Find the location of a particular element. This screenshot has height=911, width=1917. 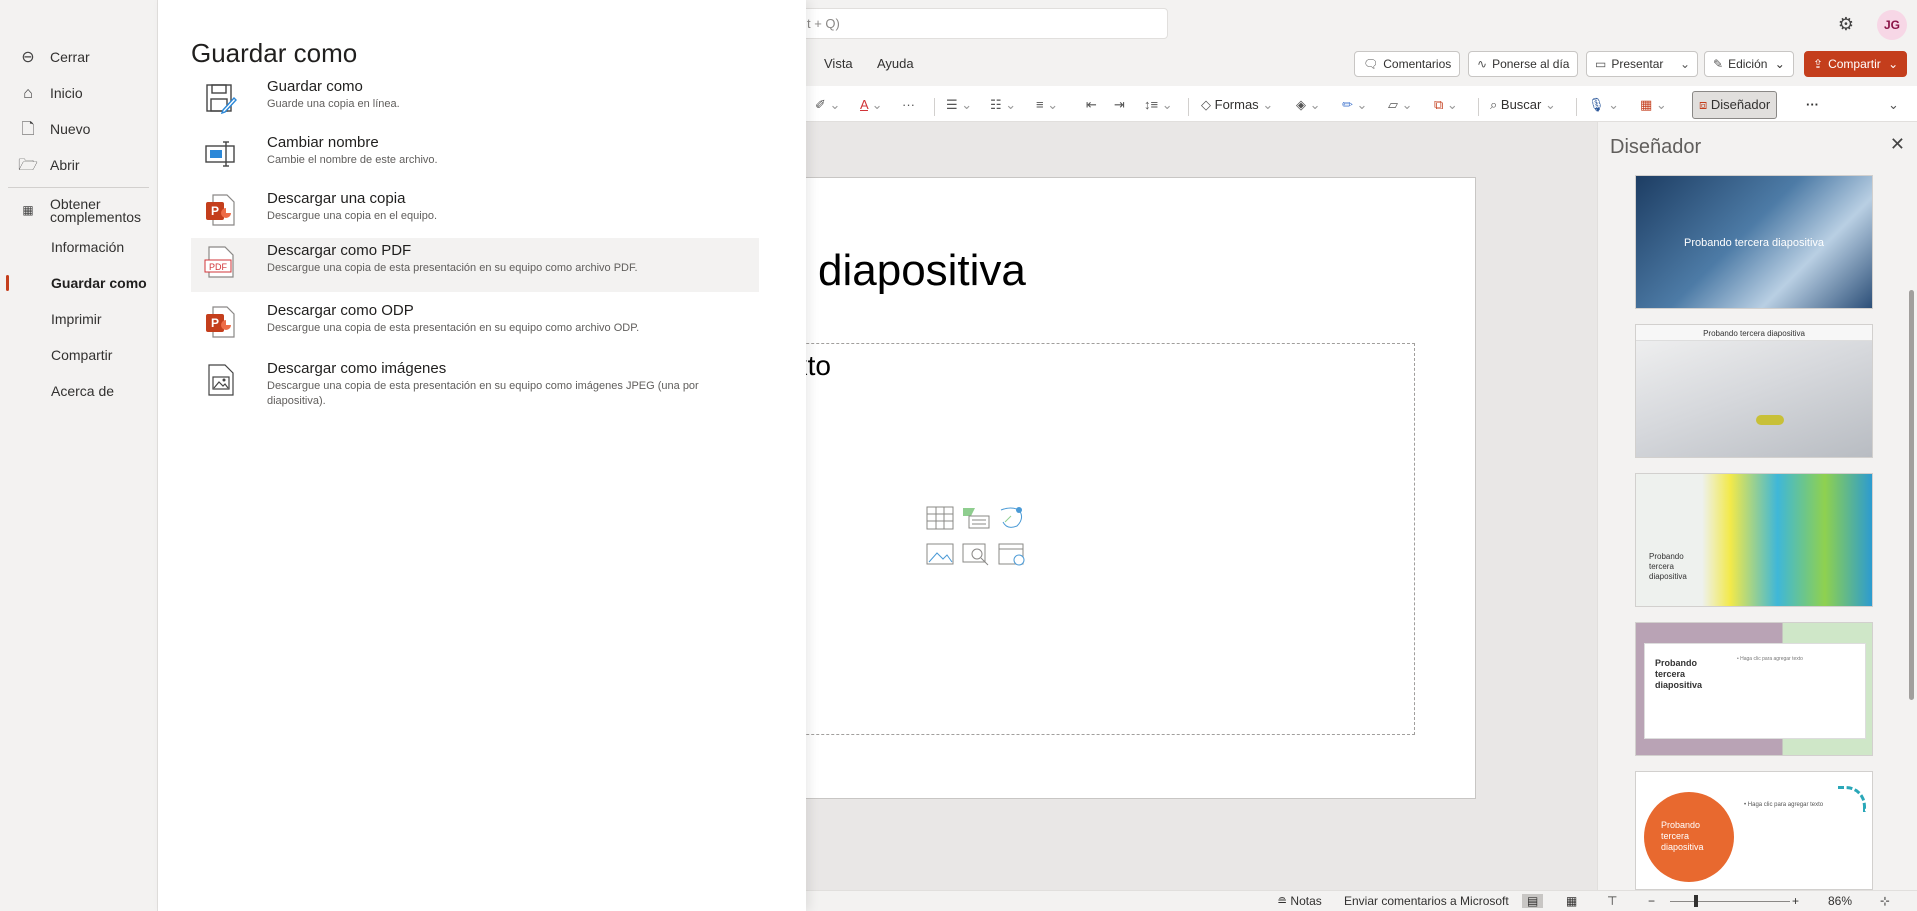

shapes-label: Formas is located at coordinates (1236, 104).